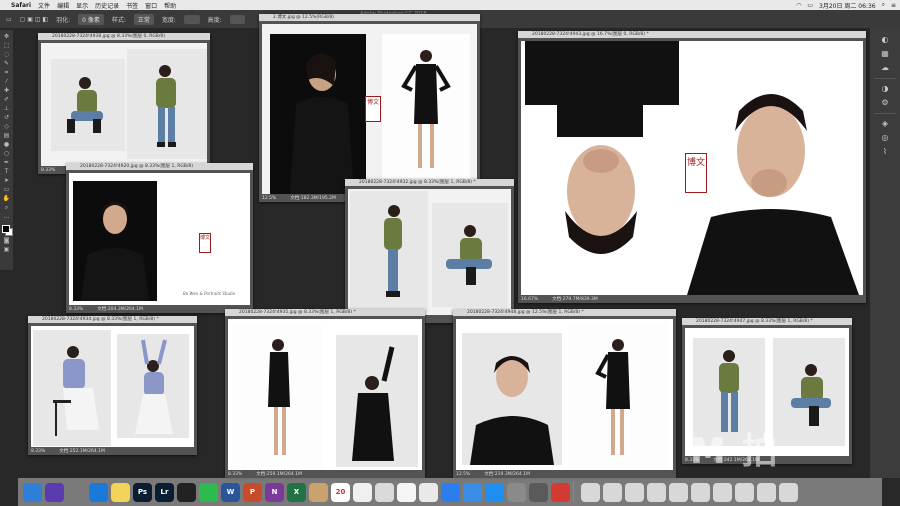 This screenshot has width=900, height=506. Describe the element at coordinates (494, 492) in the screenshot. I see `app-store-dock-icon` at that location.